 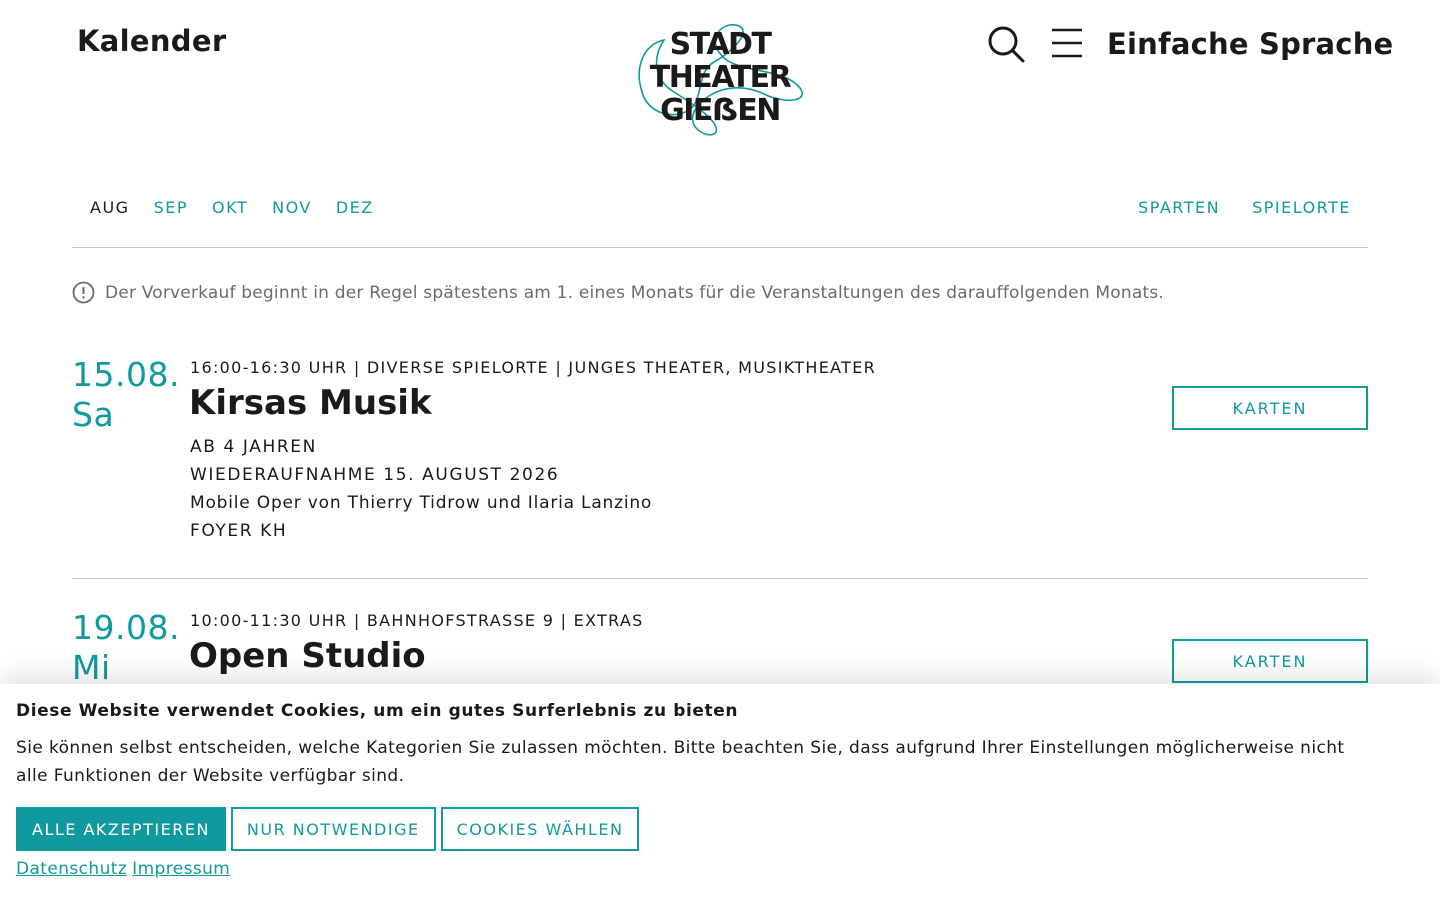 I want to click on cookie-links: Datenschutz Impressum, so click(x=123, y=869).